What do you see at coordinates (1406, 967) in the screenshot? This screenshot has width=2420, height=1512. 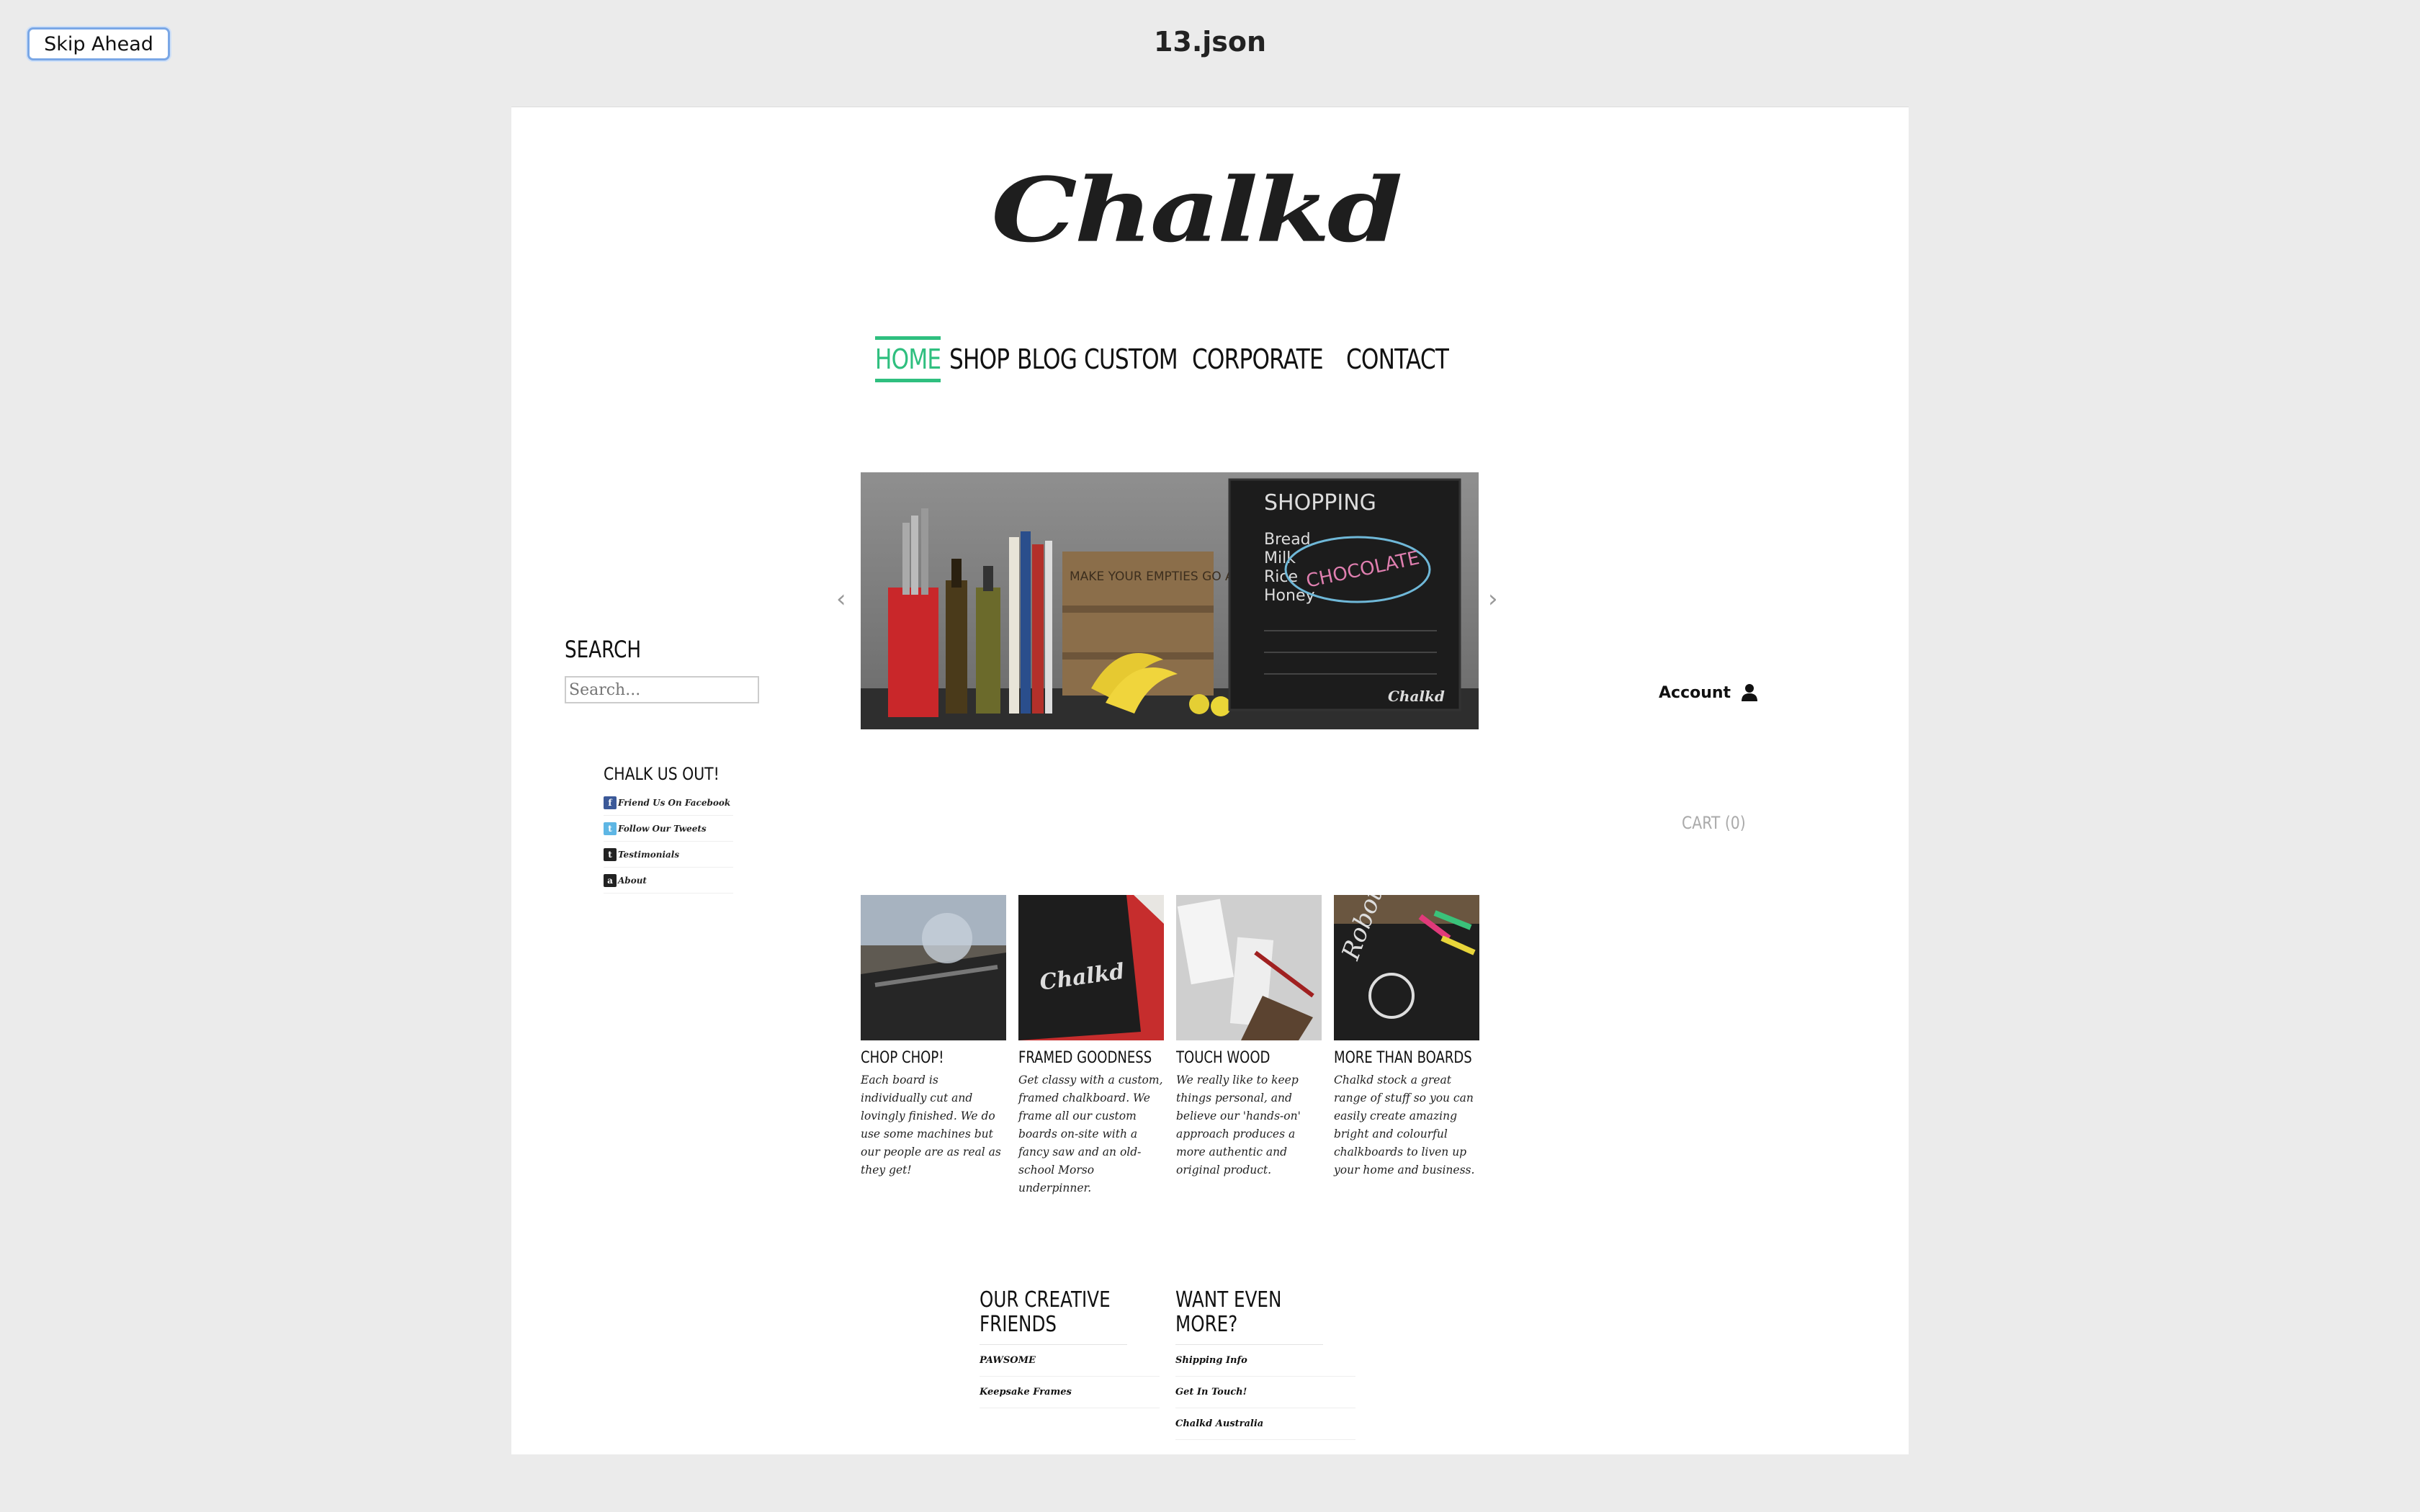 I see `feature-image: Robots` at bounding box center [1406, 967].